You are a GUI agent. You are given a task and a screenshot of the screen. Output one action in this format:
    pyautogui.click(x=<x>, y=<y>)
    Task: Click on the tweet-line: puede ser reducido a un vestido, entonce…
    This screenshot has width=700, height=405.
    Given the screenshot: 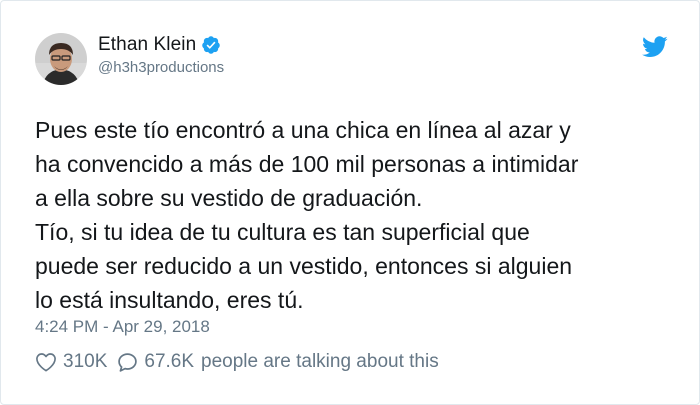 What is the action you would take?
    pyautogui.click(x=304, y=266)
    